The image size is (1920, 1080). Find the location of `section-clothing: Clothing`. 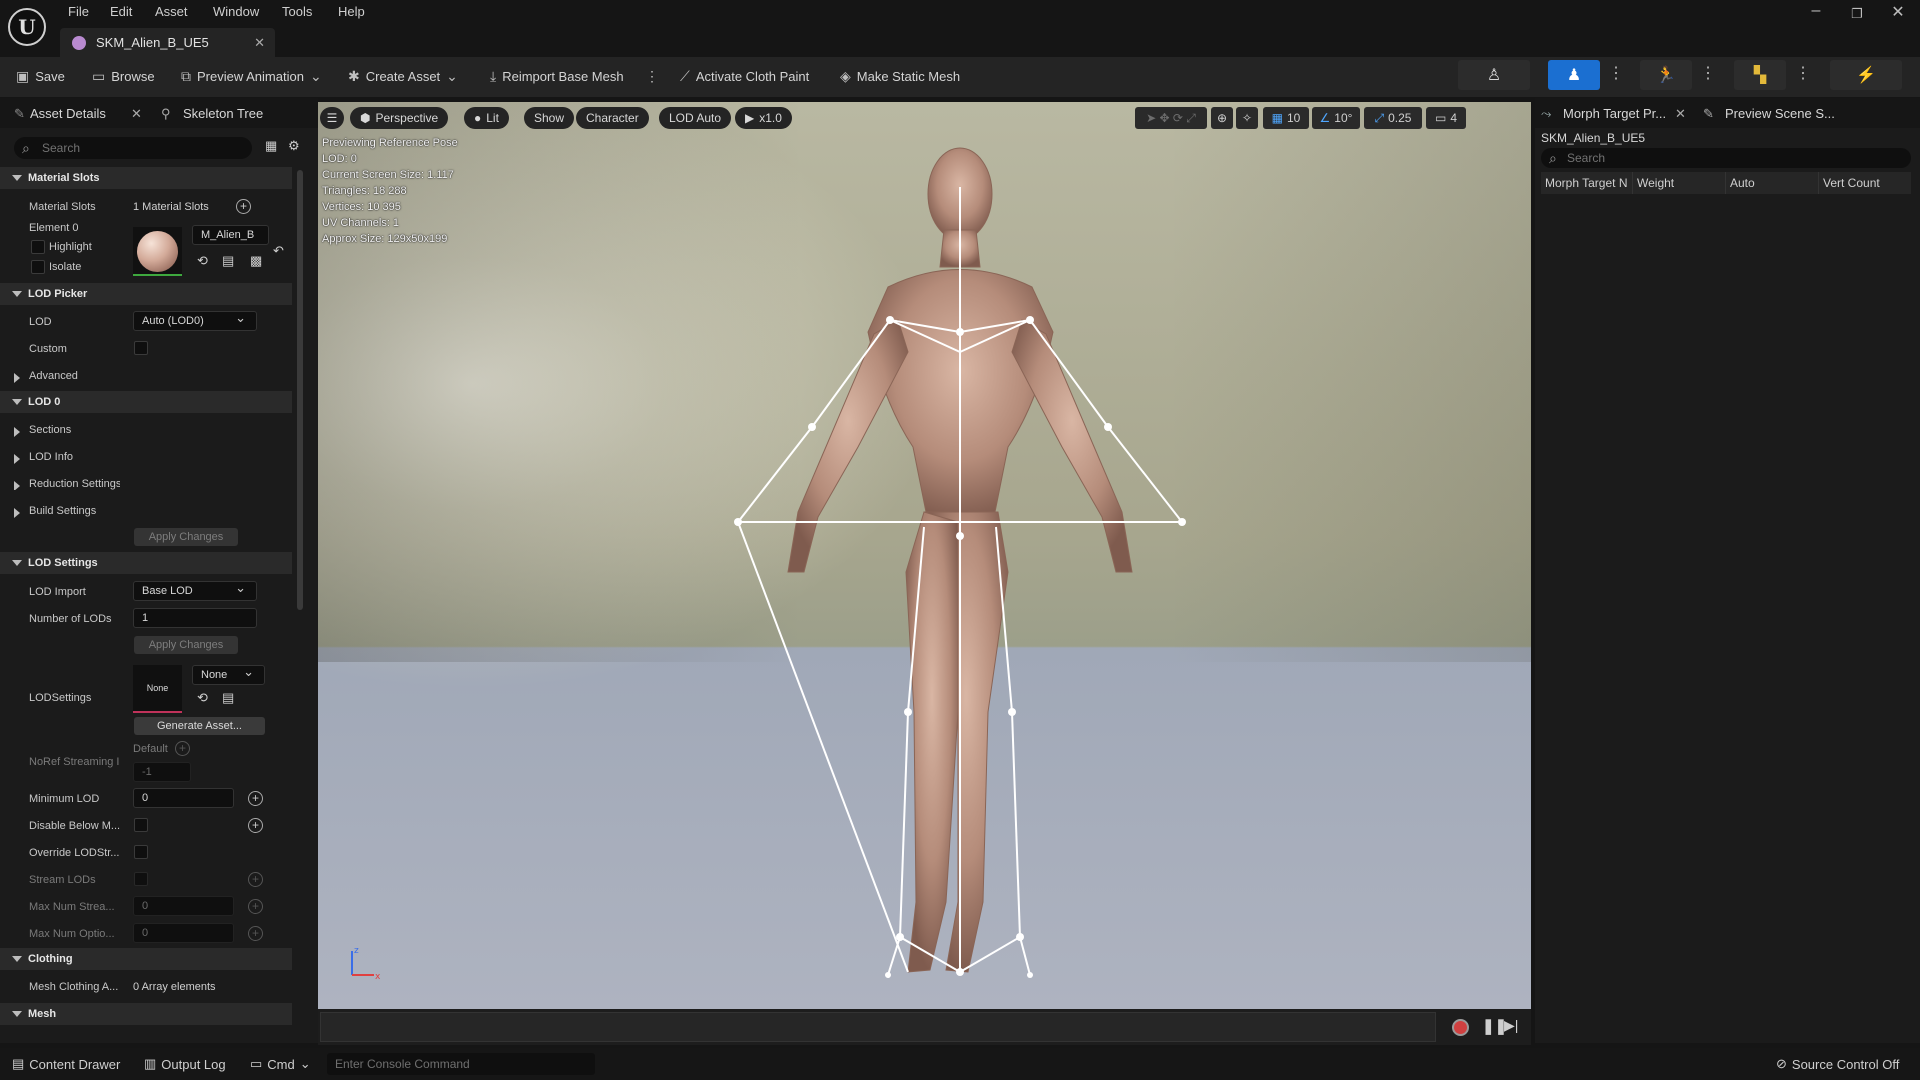

section-clothing: Clothing is located at coordinates (146, 959).